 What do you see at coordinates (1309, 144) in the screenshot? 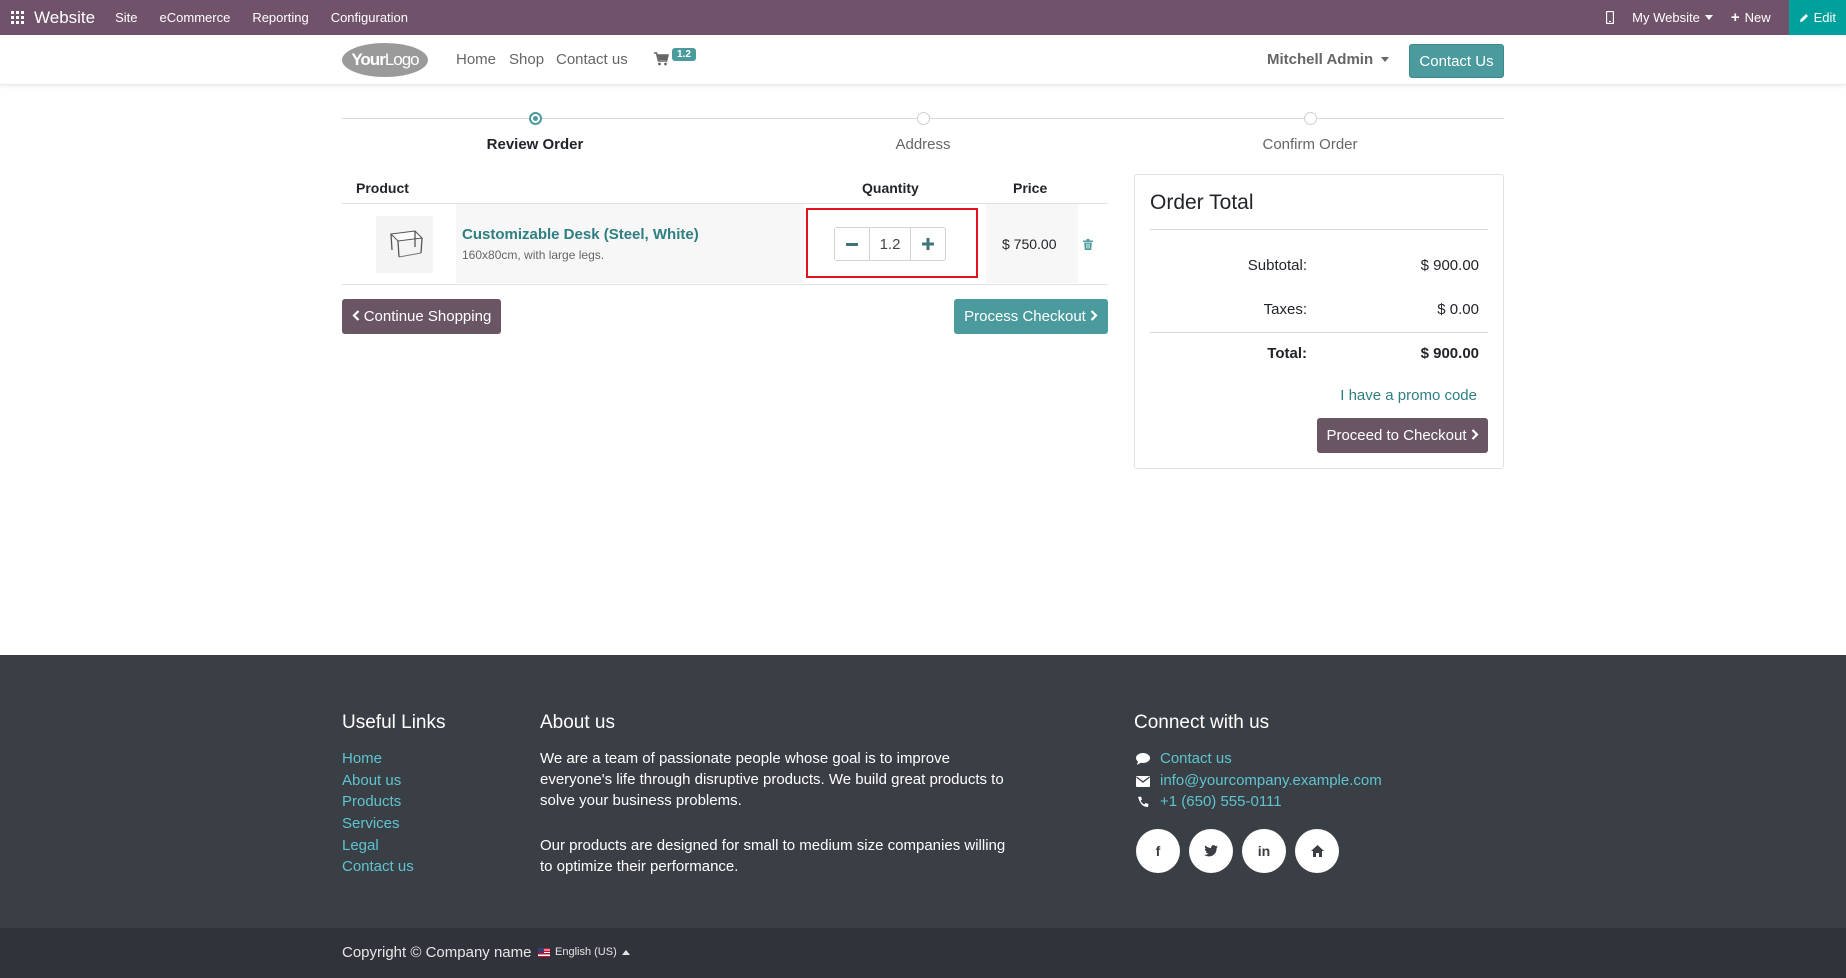
I see `wizard-step-confirm-order: Confirm Order` at bounding box center [1309, 144].